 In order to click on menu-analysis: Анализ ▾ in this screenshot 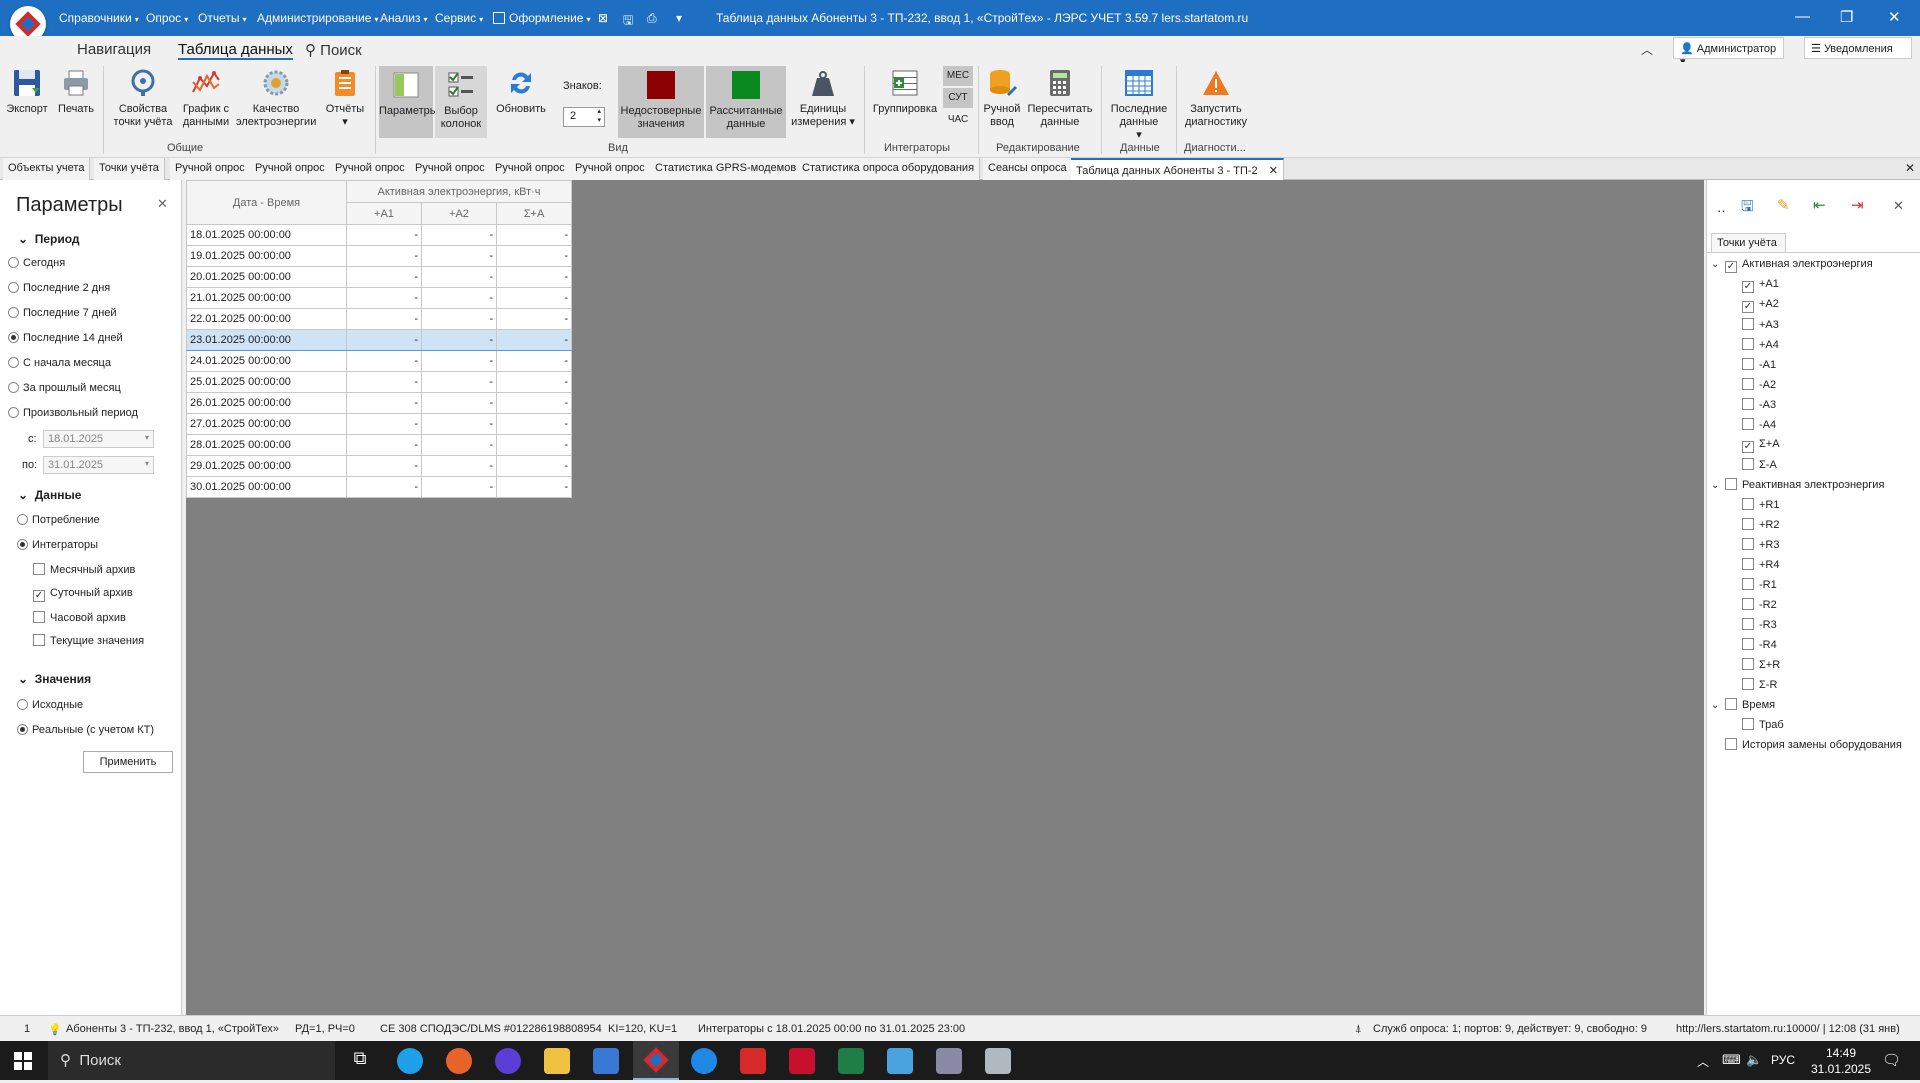, I will do `click(404, 18)`.